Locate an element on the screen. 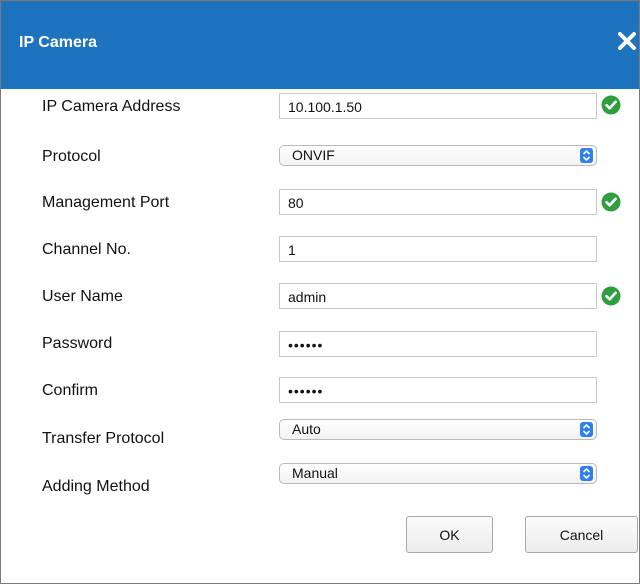  cancel-button: Cancel is located at coordinates (581, 534).